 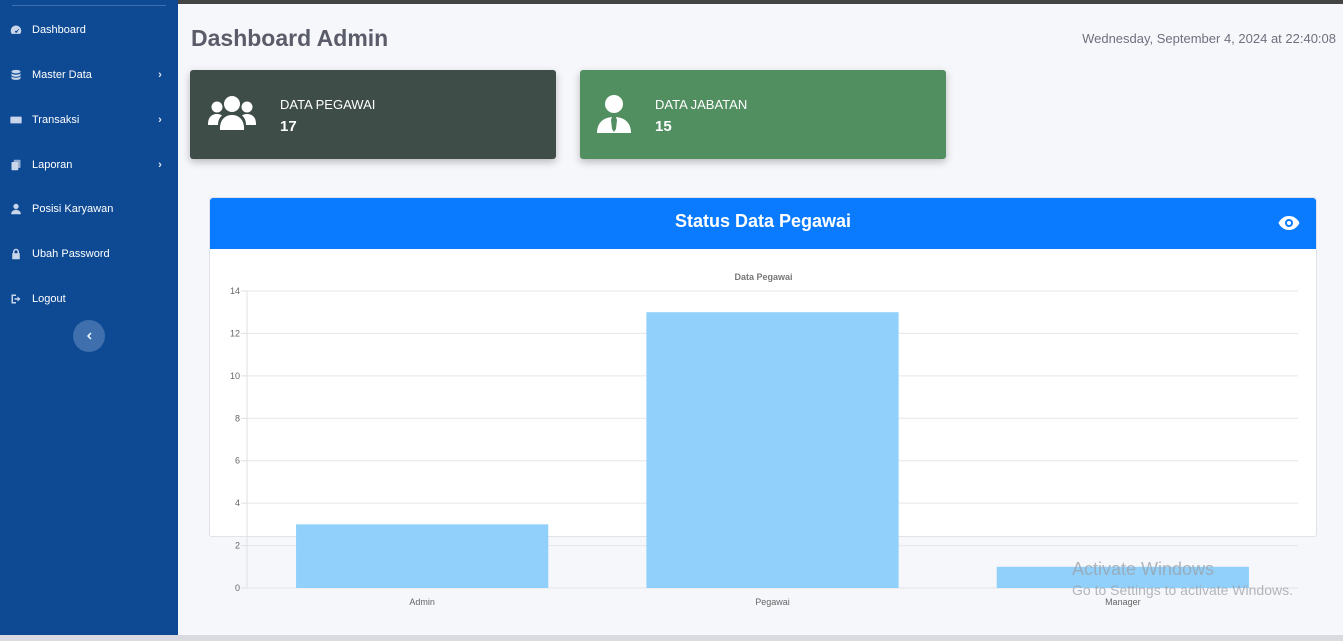 I want to click on bar-admin, so click(x=422, y=556).